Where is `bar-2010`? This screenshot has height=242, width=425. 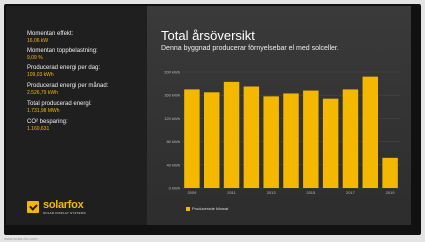 bar-2010 is located at coordinates (211, 140).